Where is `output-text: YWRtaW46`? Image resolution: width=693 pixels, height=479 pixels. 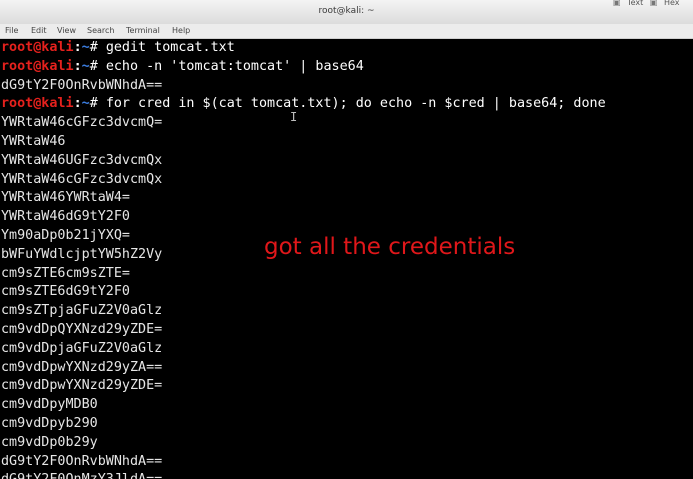 output-text: YWRtaW46 is located at coordinates (33, 141).